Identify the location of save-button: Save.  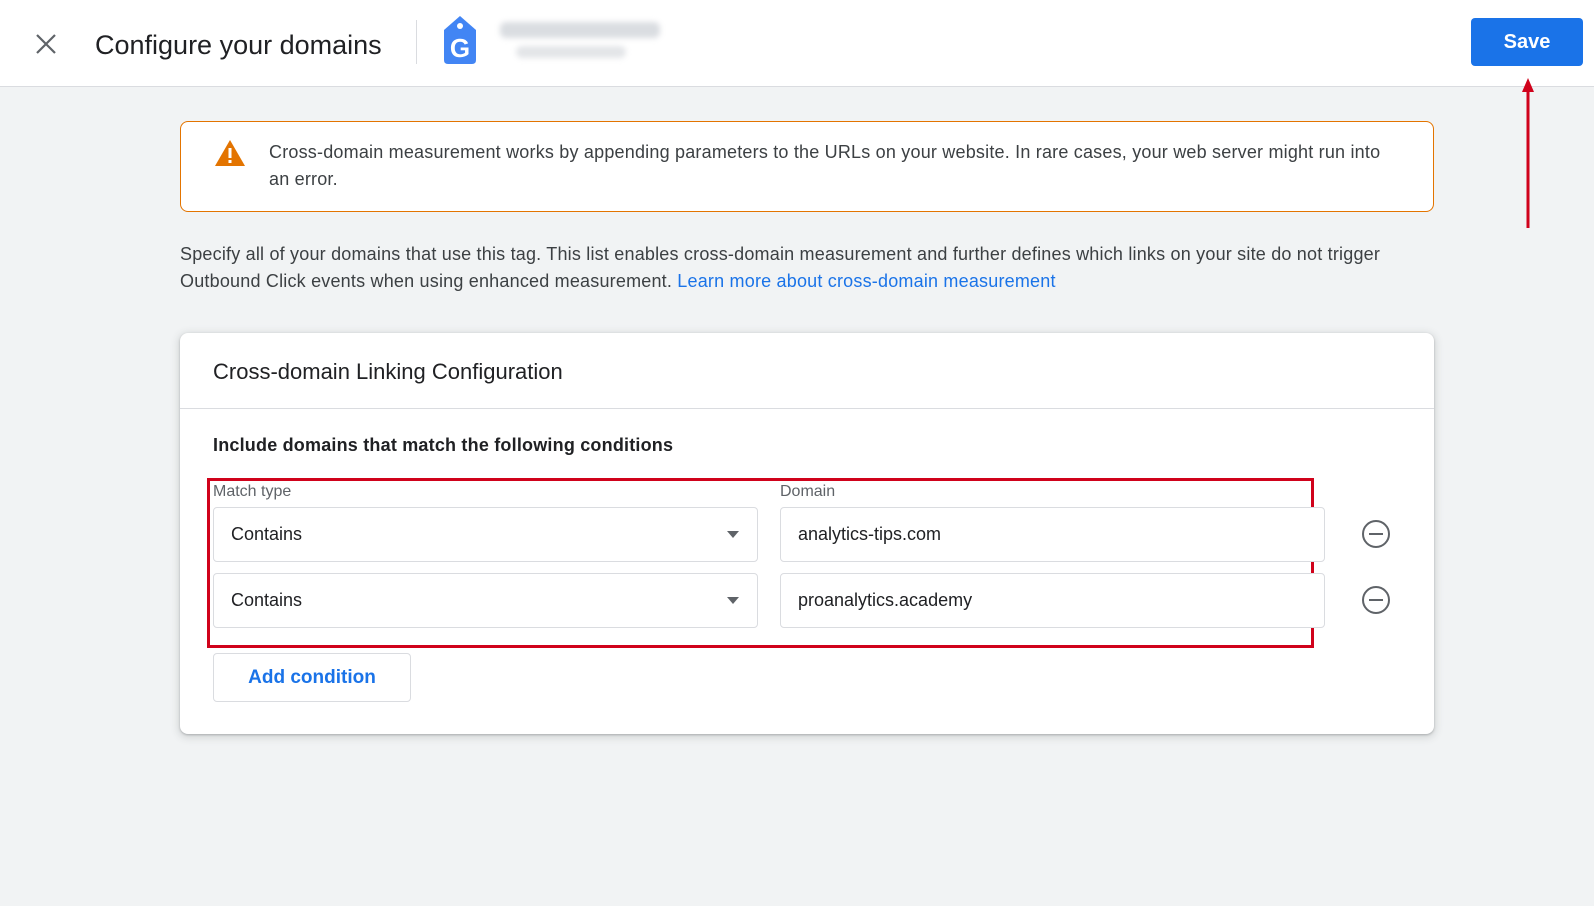
(1527, 42).